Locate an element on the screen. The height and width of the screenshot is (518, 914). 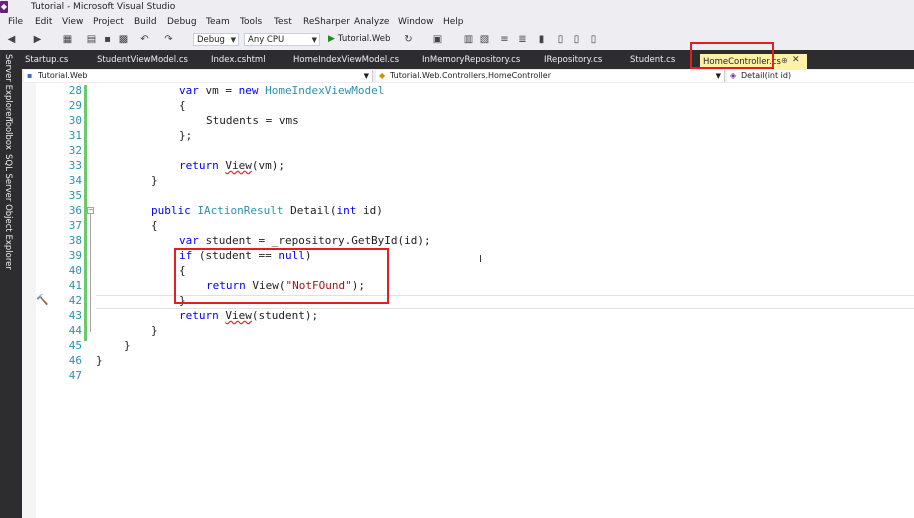
code-line-30: Students = vms is located at coordinates (252, 120).